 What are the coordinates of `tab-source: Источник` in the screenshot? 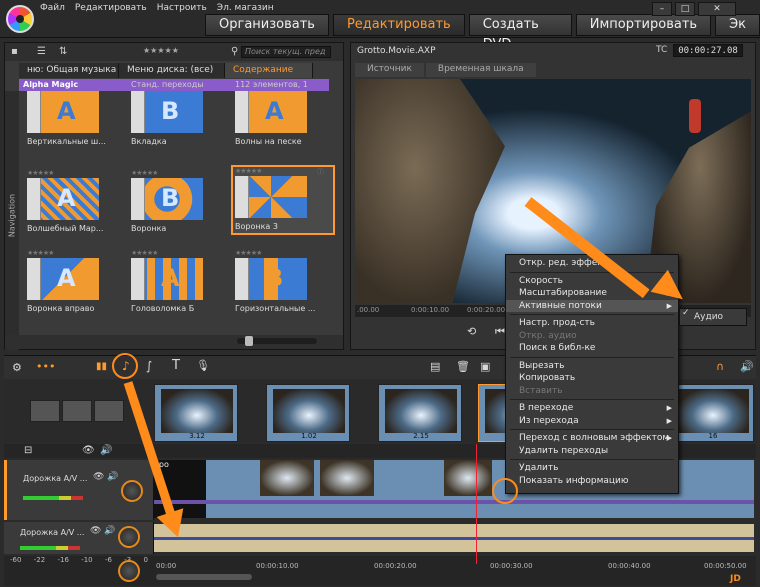 It's located at (389, 70).